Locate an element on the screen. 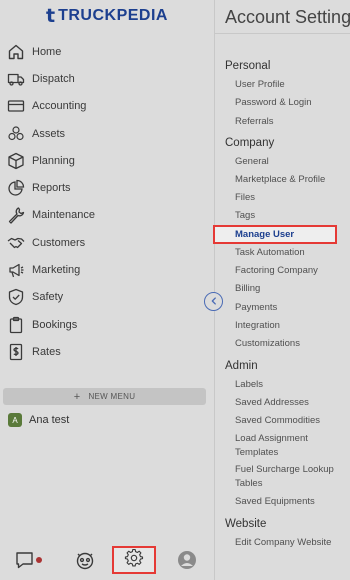 The image size is (350, 580). sidebar-item-label: Bookings is located at coordinates (55, 324).